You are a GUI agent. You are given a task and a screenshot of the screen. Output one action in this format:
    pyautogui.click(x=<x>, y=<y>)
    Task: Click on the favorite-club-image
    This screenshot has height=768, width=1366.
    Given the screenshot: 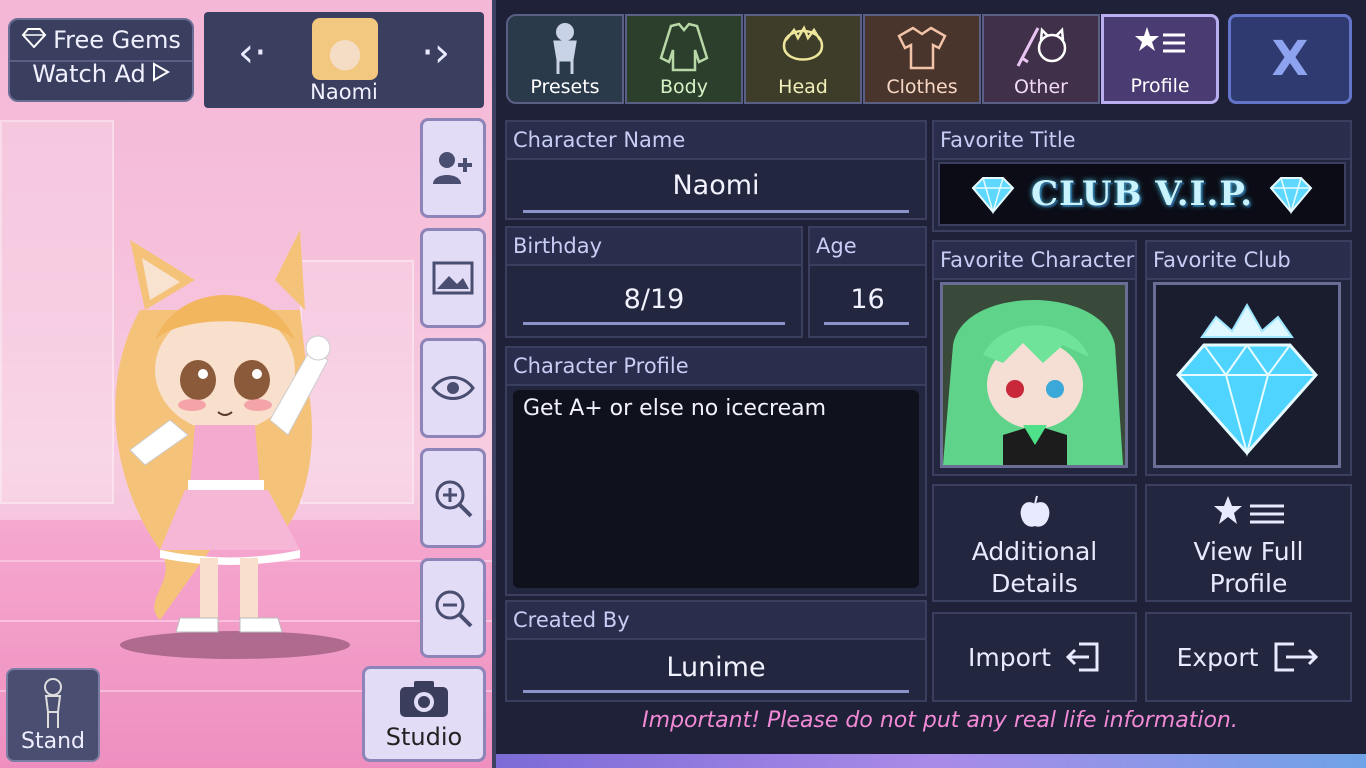 What is the action you would take?
    pyautogui.click(x=1247, y=375)
    